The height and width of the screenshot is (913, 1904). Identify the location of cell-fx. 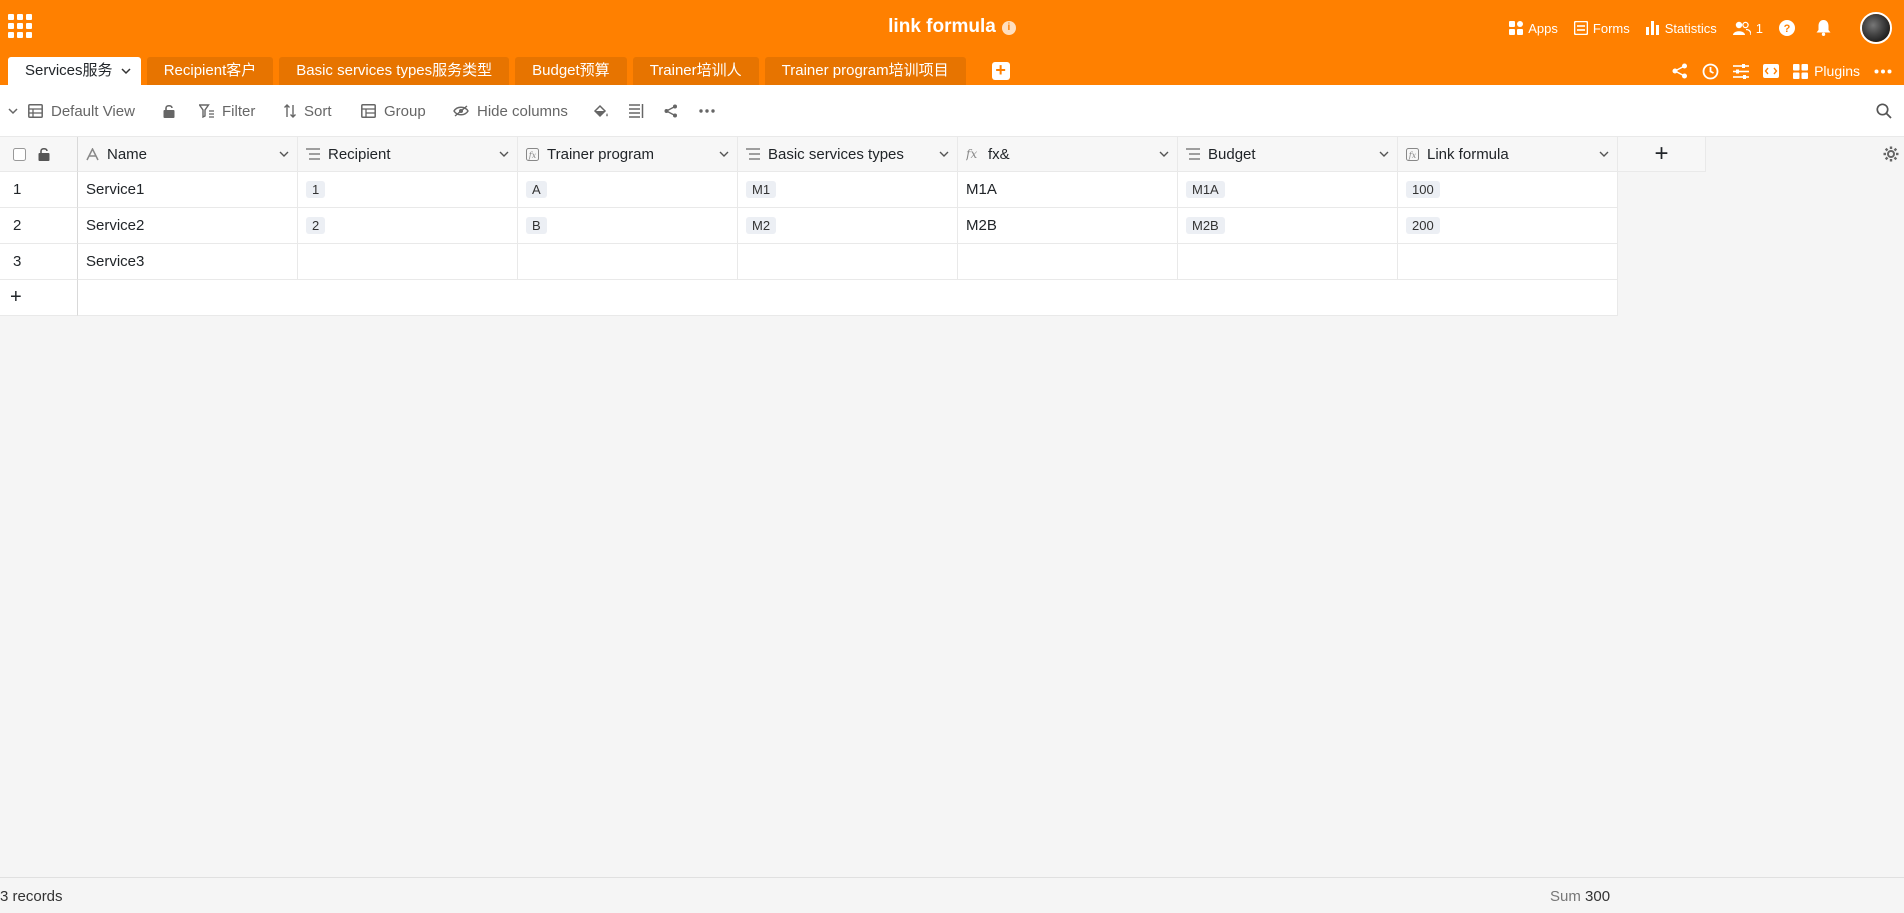
(1068, 262).